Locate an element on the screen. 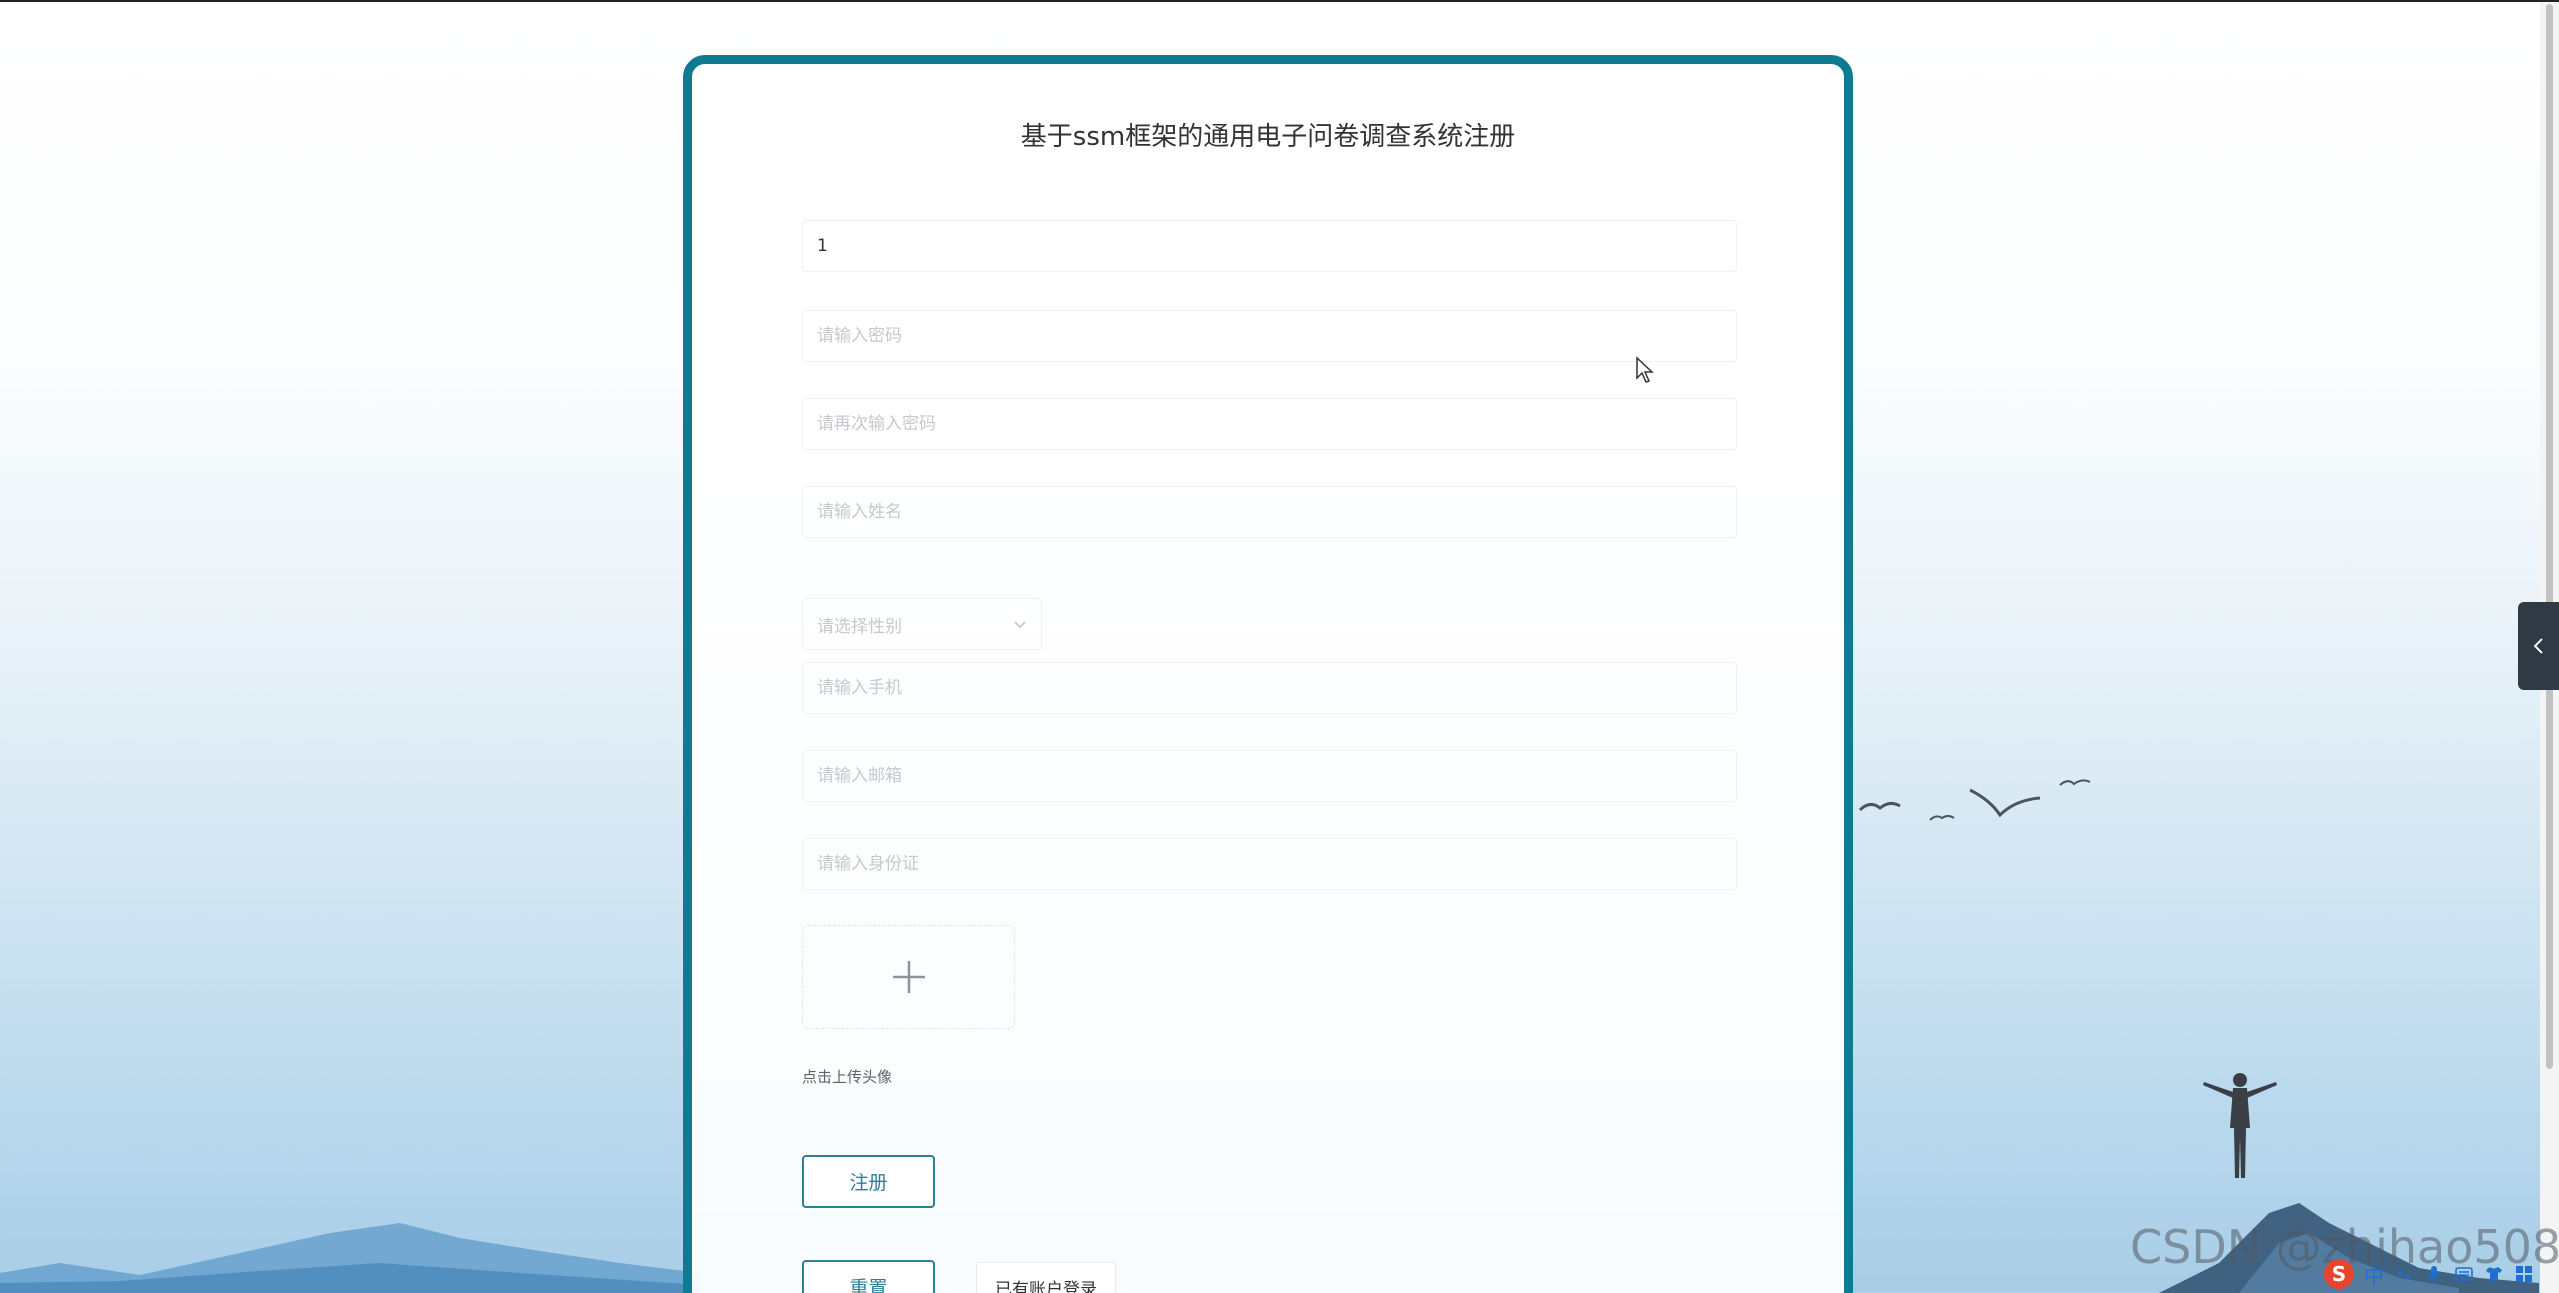  ime-mode-label: 中 is located at coordinates (2374, 1274).